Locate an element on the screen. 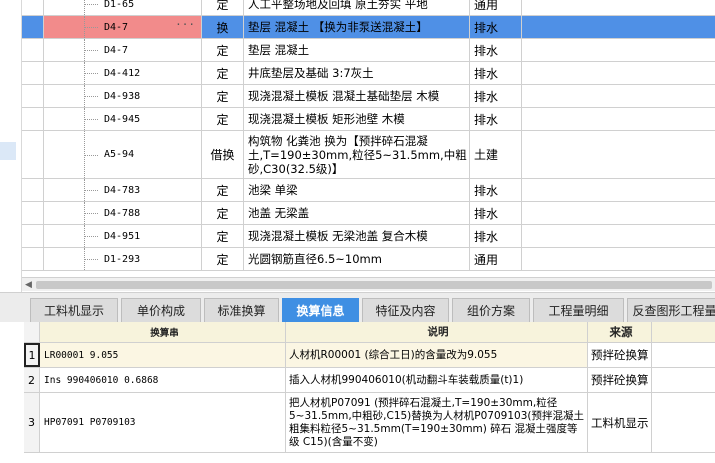 The height and width of the screenshot is (463, 715). left-gutter is located at coordinates (11, 146).